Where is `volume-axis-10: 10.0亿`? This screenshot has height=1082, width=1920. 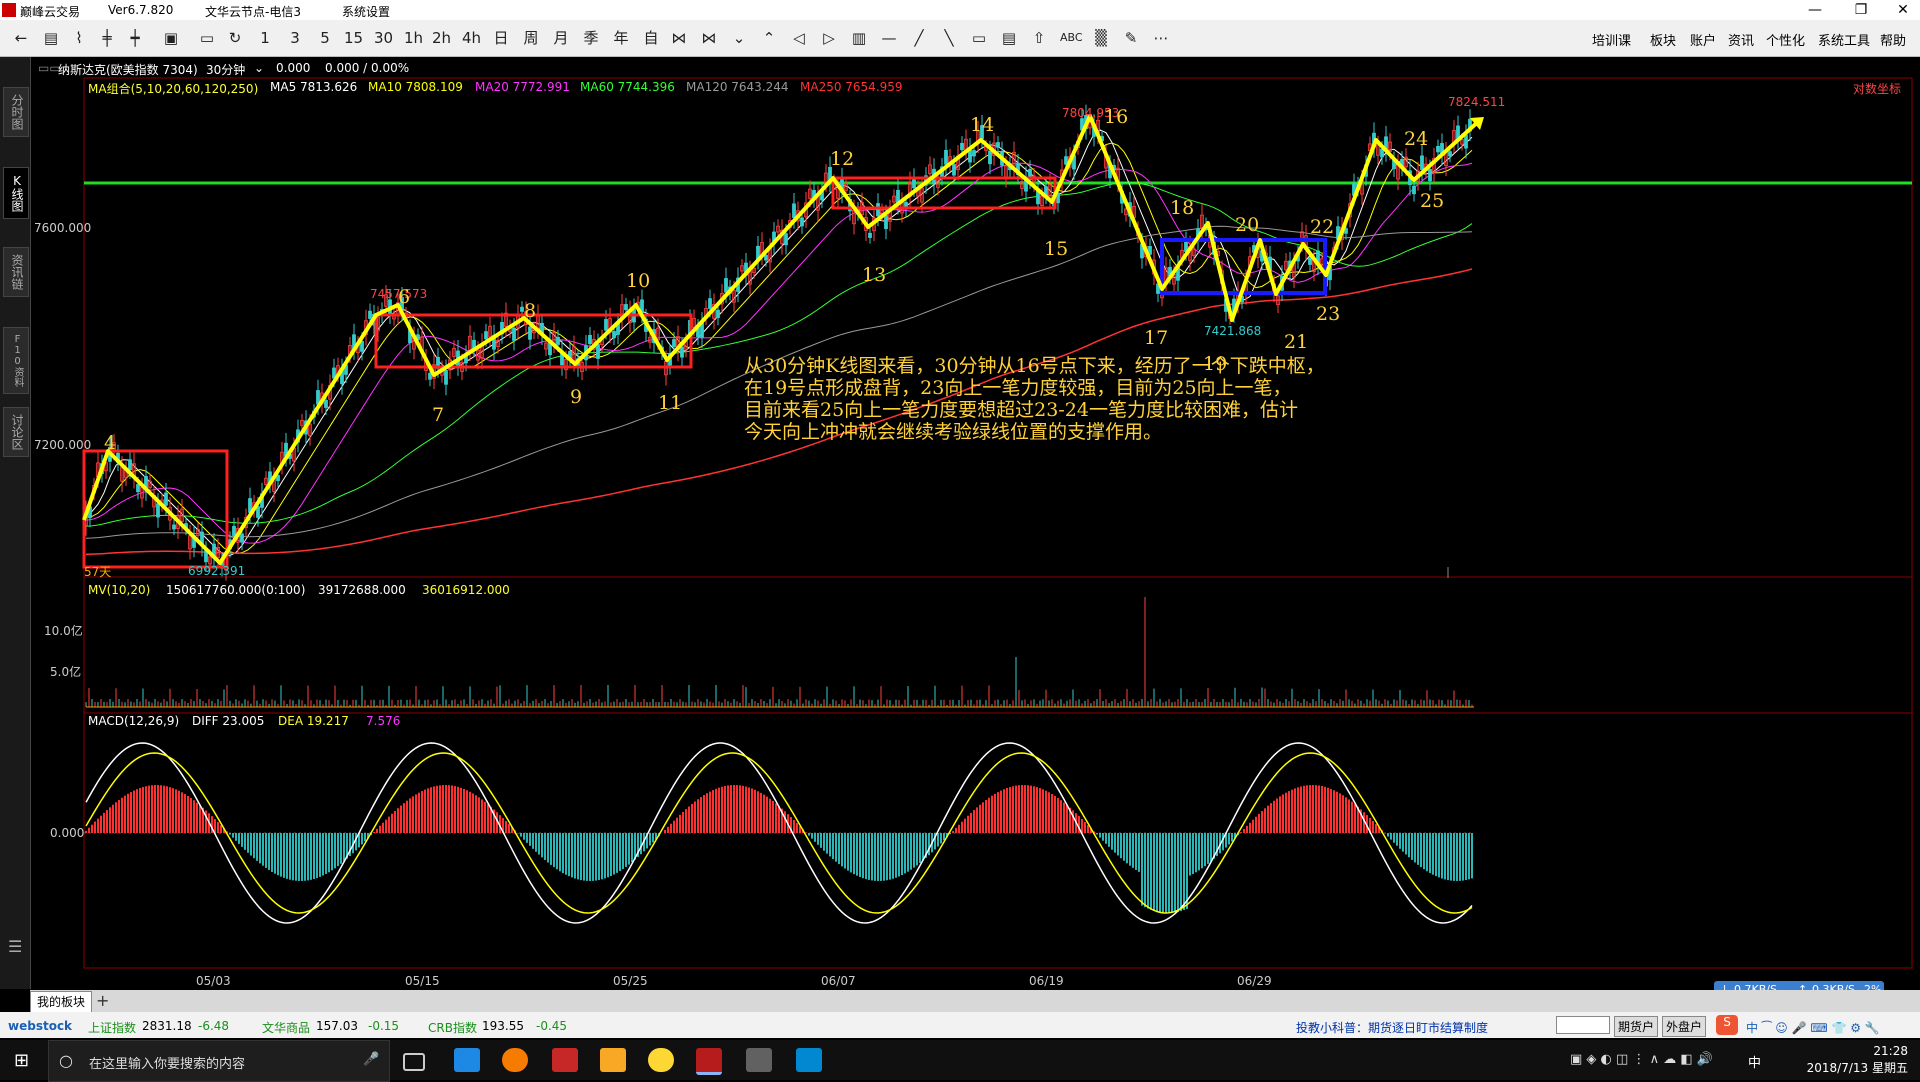
volume-axis-10: 10.0亿 is located at coordinates (63, 631).